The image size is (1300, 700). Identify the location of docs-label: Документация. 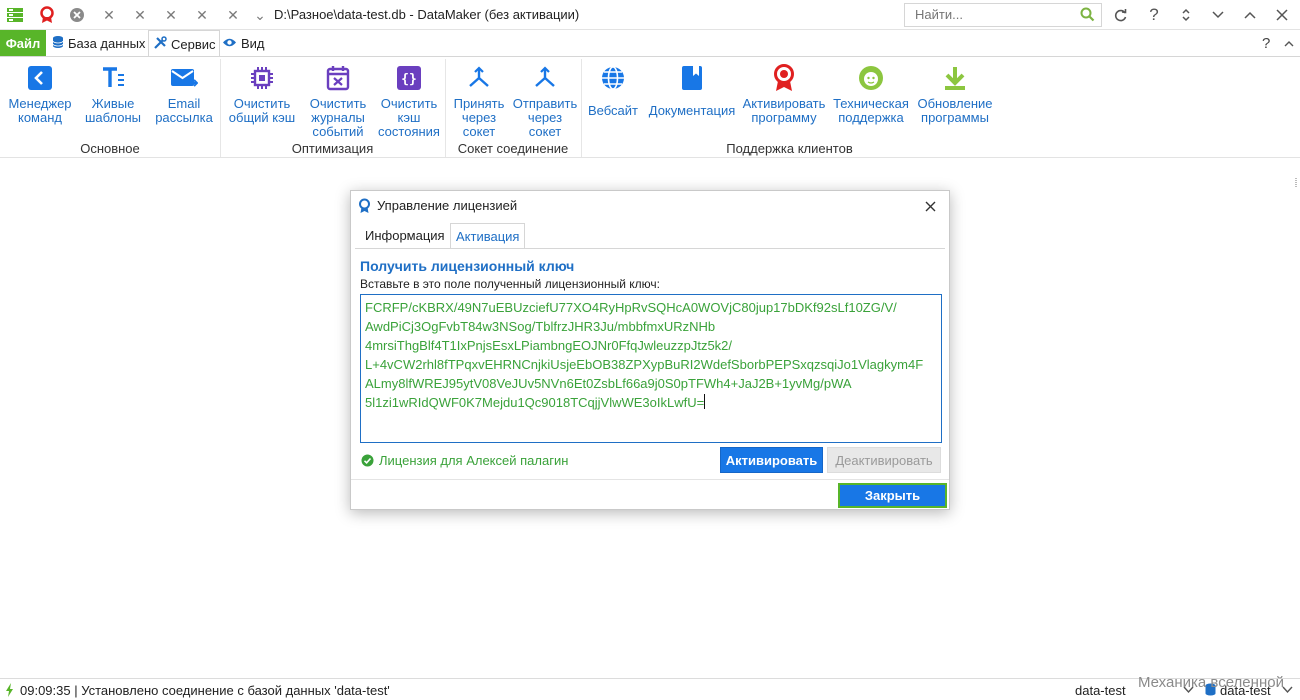
(692, 110).